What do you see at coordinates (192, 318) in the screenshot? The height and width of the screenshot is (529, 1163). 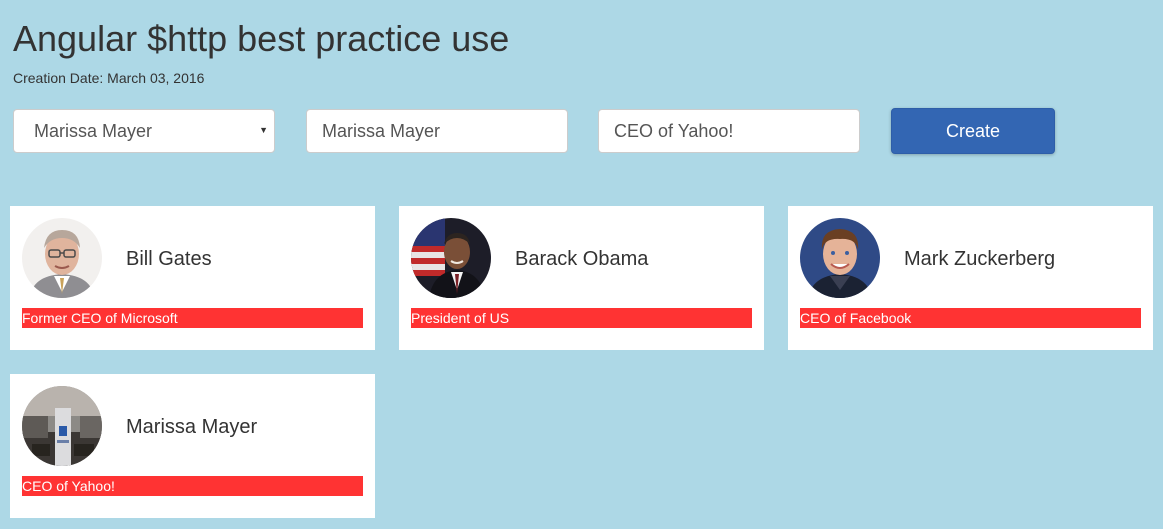 I see `person-title-bar: Former CEO of Microsoft` at bounding box center [192, 318].